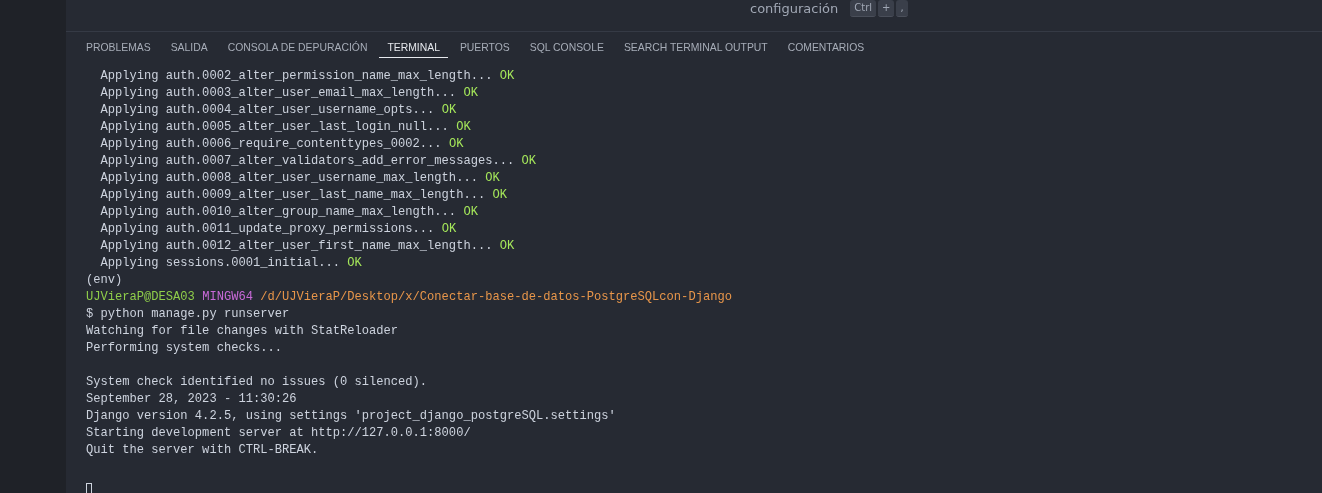 This screenshot has width=1322, height=493. Describe the element at coordinates (231, 263) in the screenshot. I see `terminal-line: Applying sessions.0001_initial... OK` at that location.